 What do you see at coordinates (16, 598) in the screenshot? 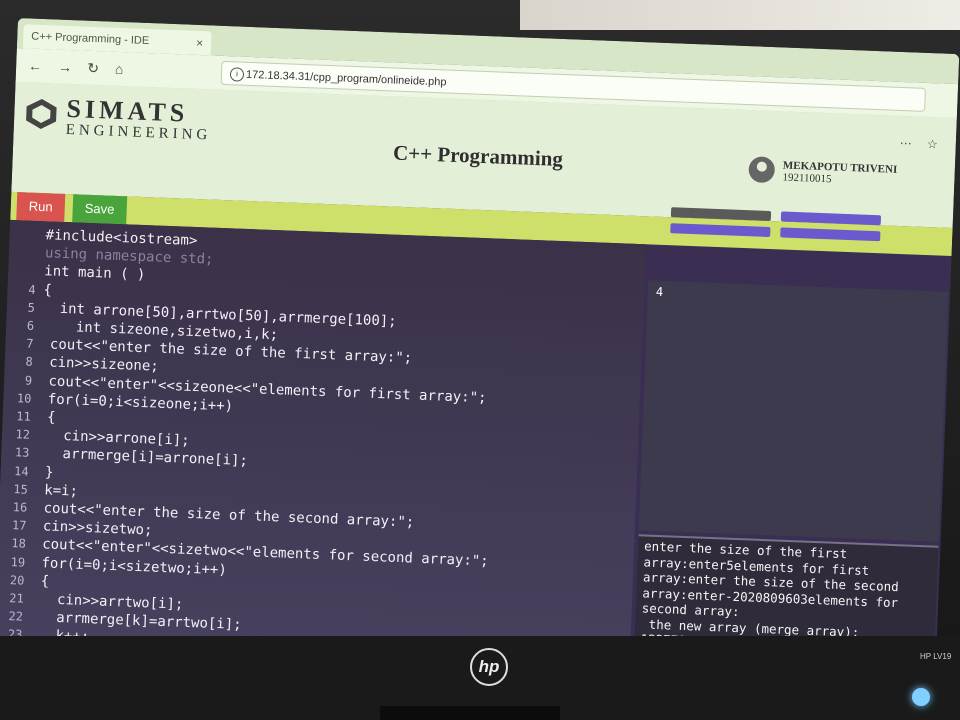
I see `line-number: 21` at bounding box center [16, 598].